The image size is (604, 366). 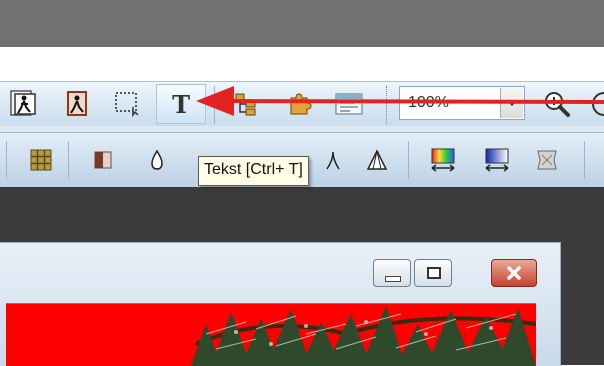 I want to click on sharpen-icon, so click(x=377, y=160).